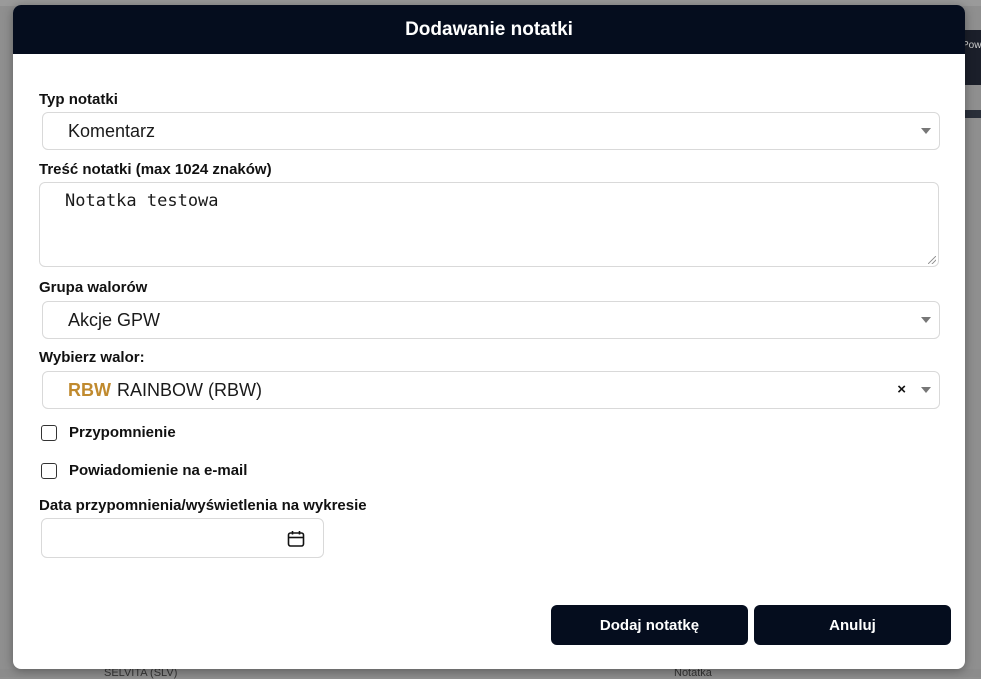 The image size is (981, 679). Describe the element at coordinates (122, 432) in the screenshot. I see `reminder-label: Przypomnienie` at that location.